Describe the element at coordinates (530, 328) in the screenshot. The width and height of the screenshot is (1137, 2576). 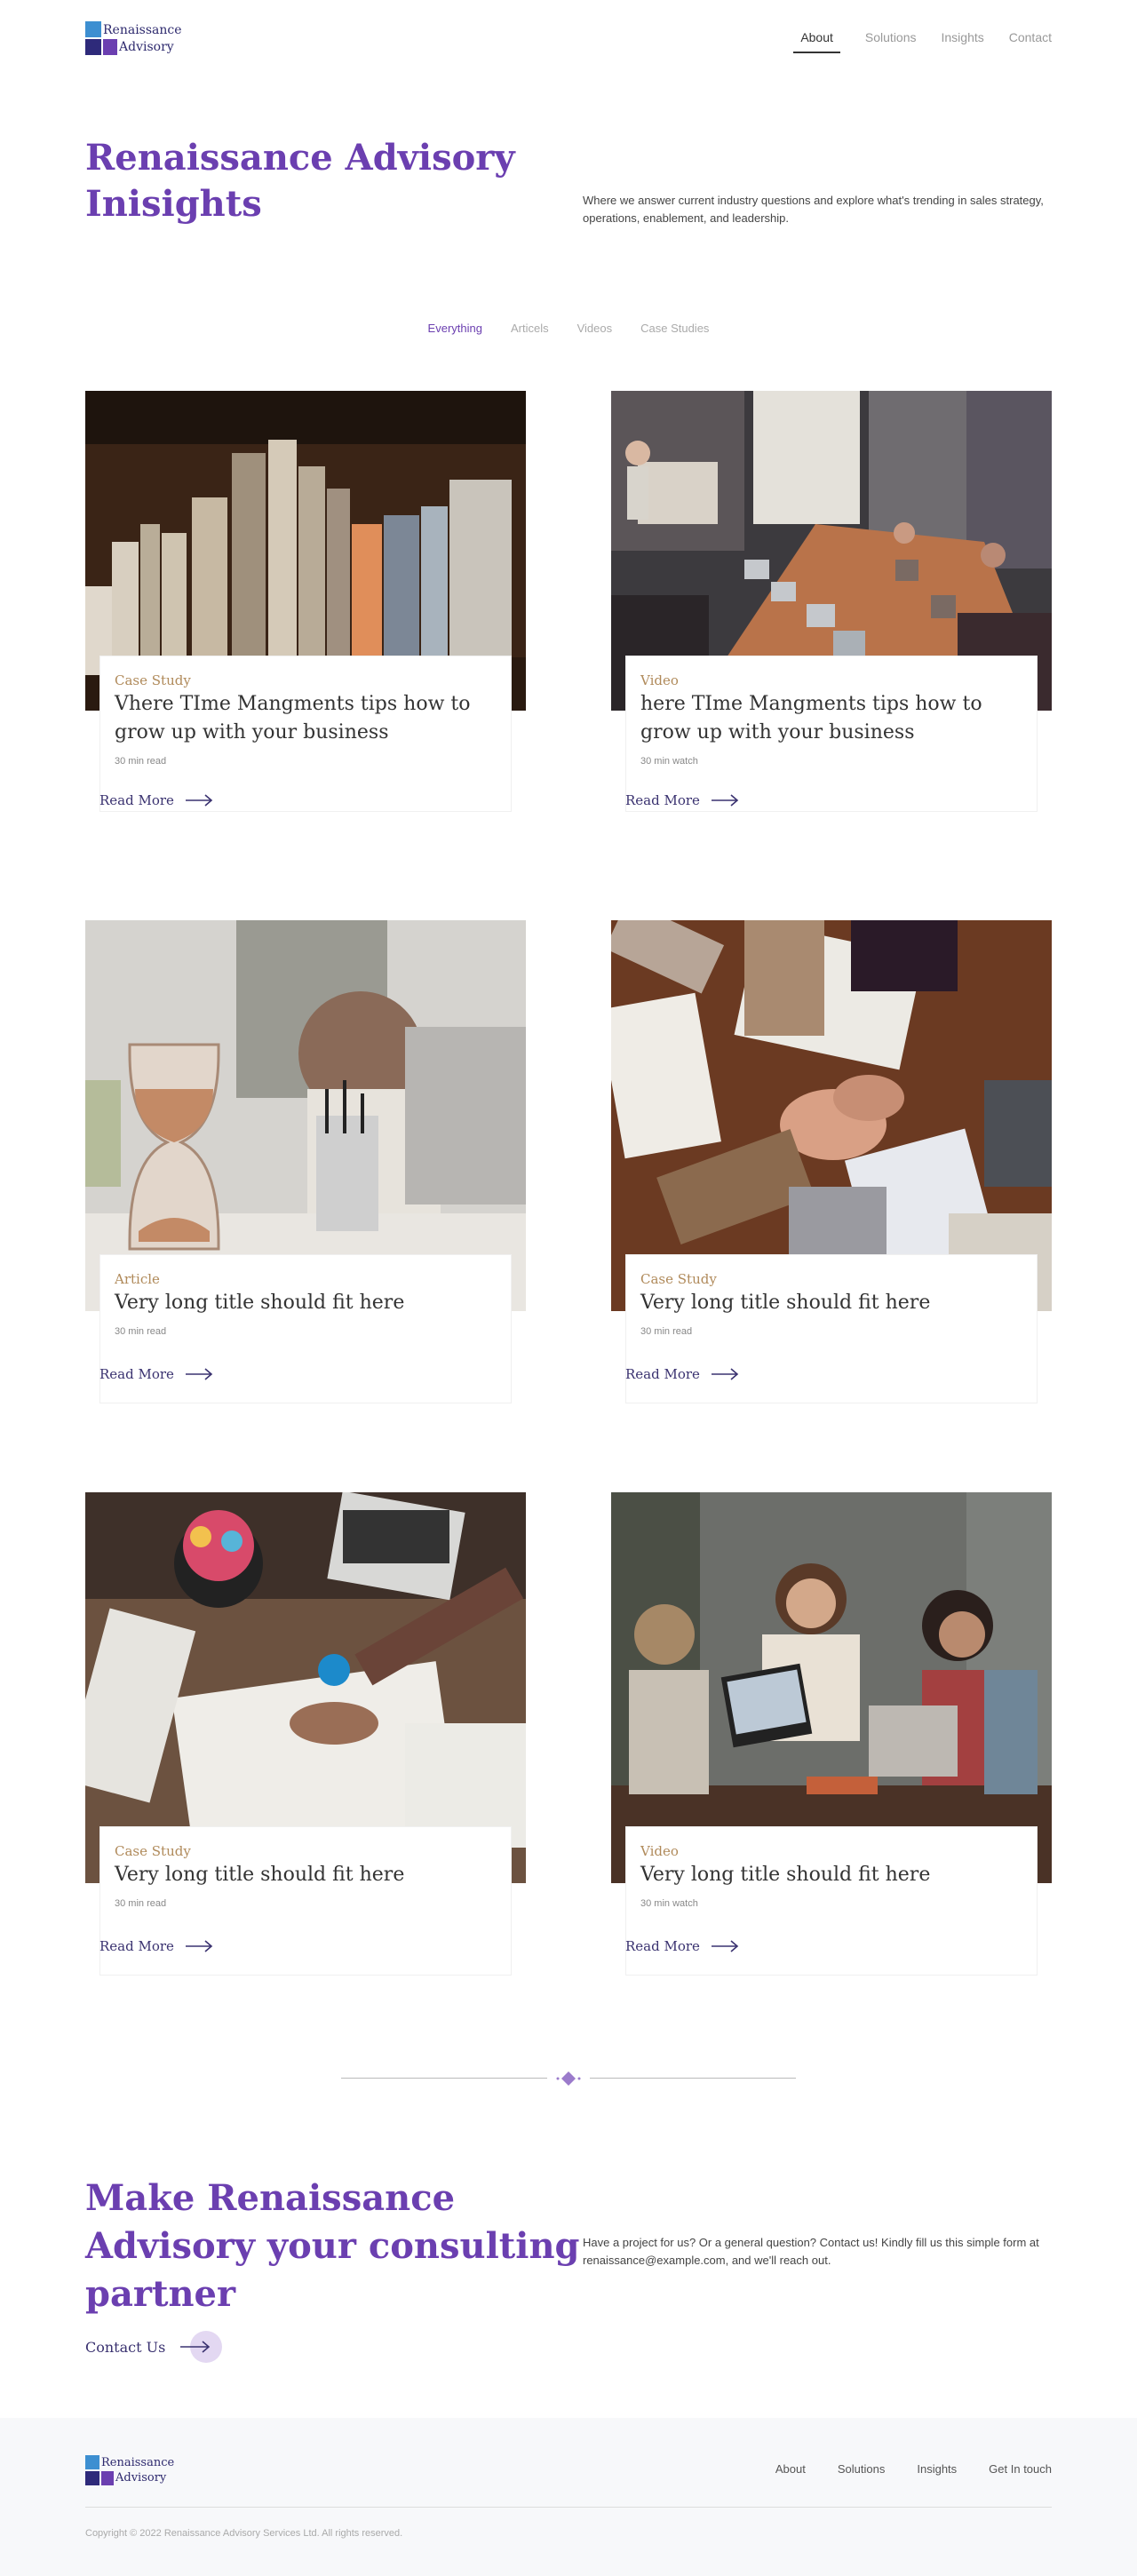
I see `tab-articles: Articels` at that location.